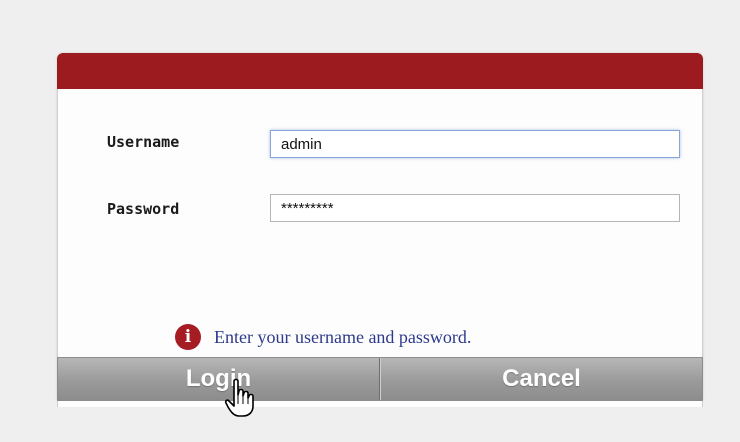 This screenshot has width=740, height=442. Describe the element at coordinates (188, 337) in the screenshot. I see `info-icon: i` at that location.